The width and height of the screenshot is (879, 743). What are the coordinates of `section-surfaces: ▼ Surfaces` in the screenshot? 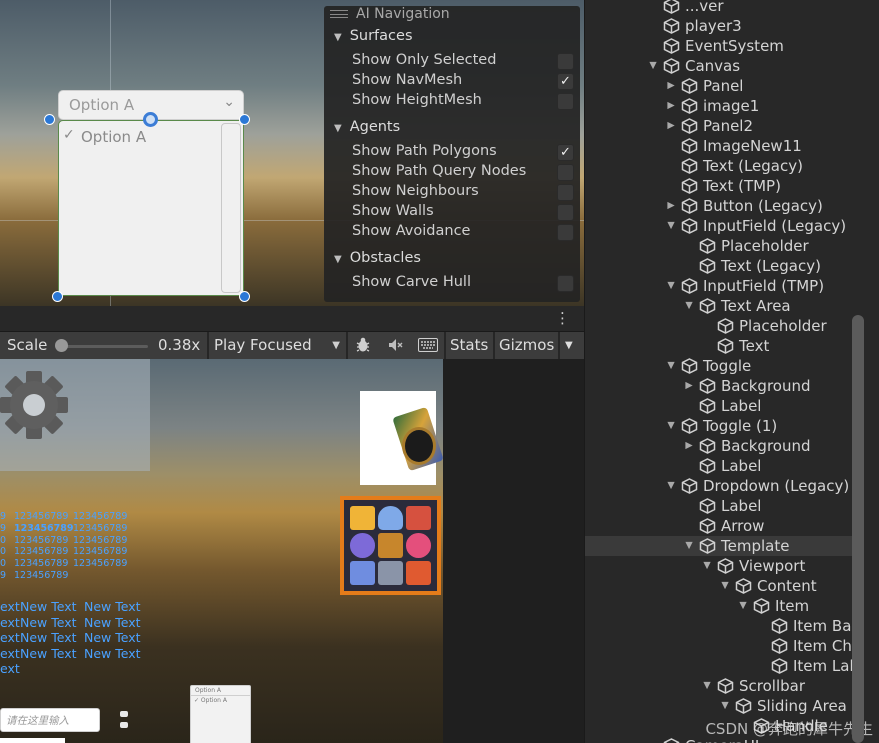 It's located at (373, 36).